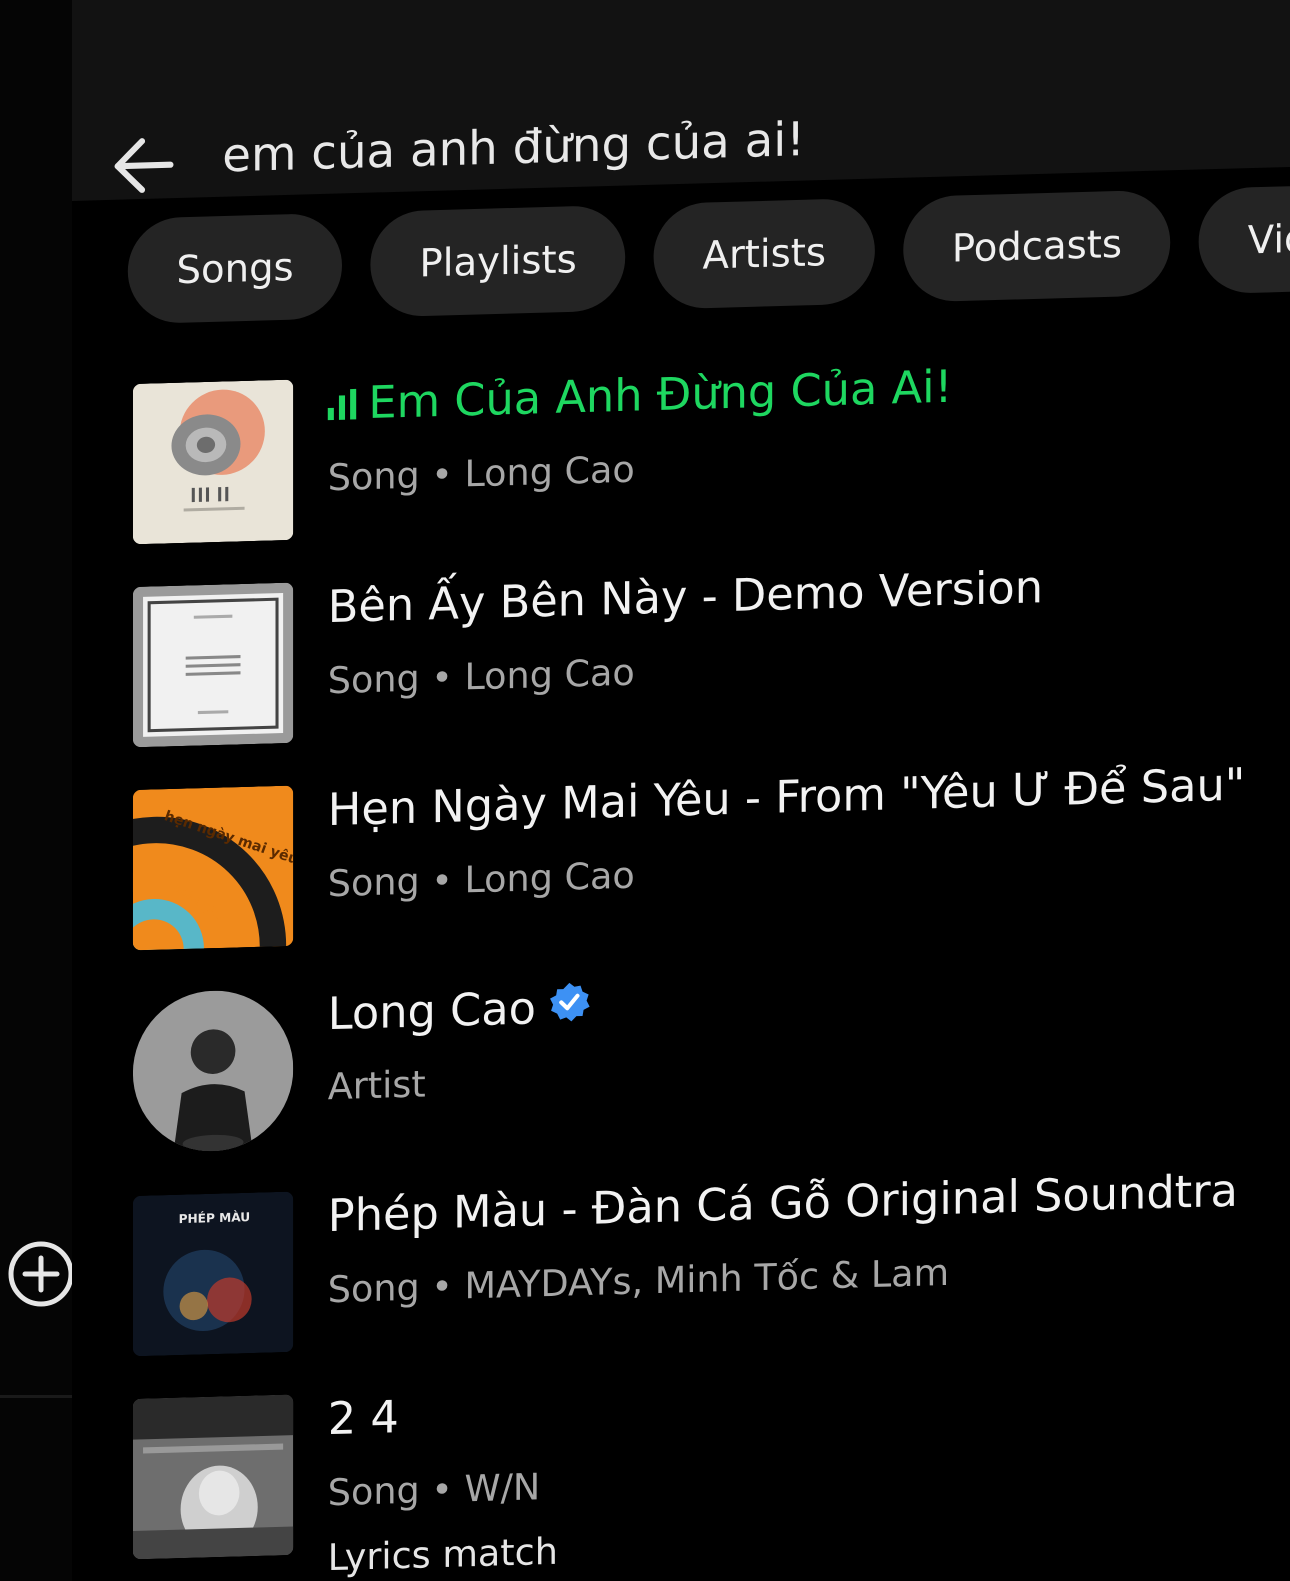 Image resolution: width=1290 pixels, height=1581 pixels. Describe the element at coordinates (442, 1555) in the screenshot. I see `lyrics-match-label: Lyrics match` at that location.